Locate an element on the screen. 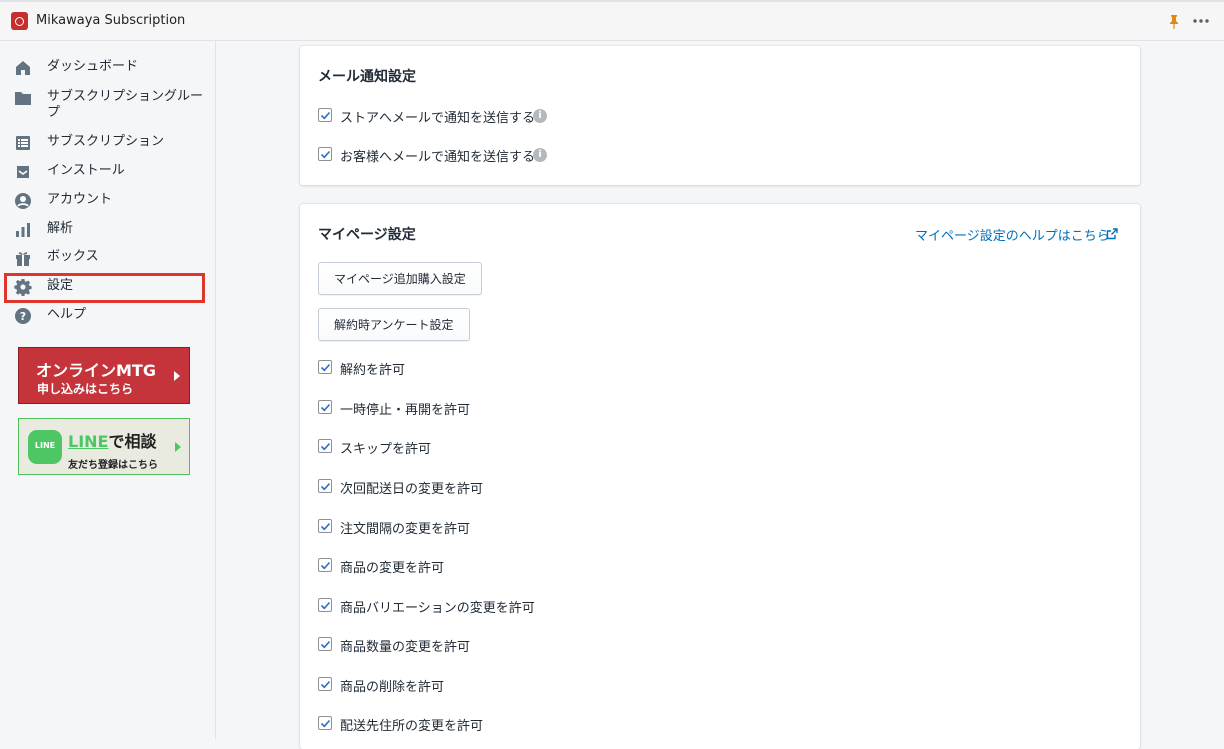  online-mtg-banner: オンラインMTG 申し込みはこちら is located at coordinates (104, 375).